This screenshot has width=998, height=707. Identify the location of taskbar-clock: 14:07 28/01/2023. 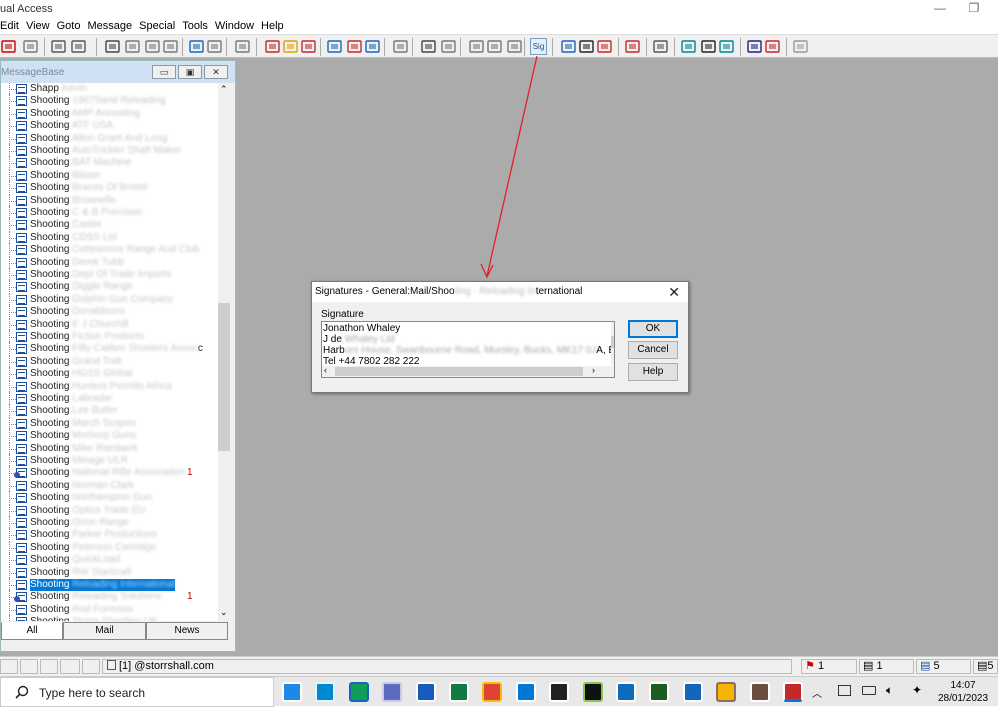
(963, 692).